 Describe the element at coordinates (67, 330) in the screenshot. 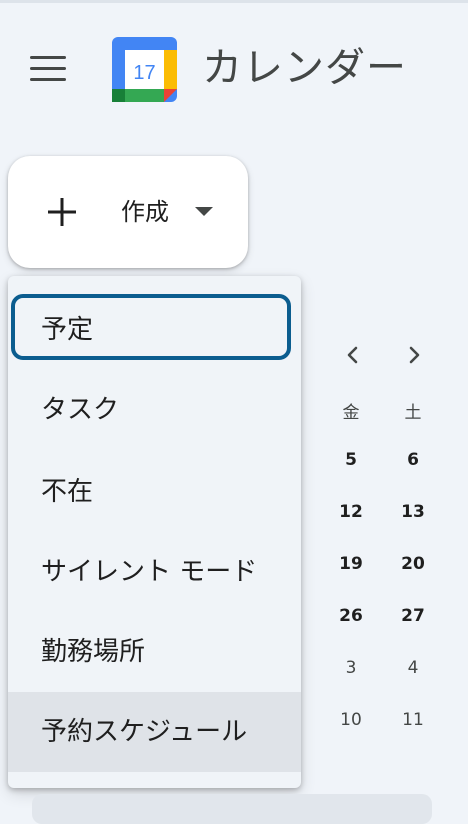

I see `menu-item-label: 予定` at that location.